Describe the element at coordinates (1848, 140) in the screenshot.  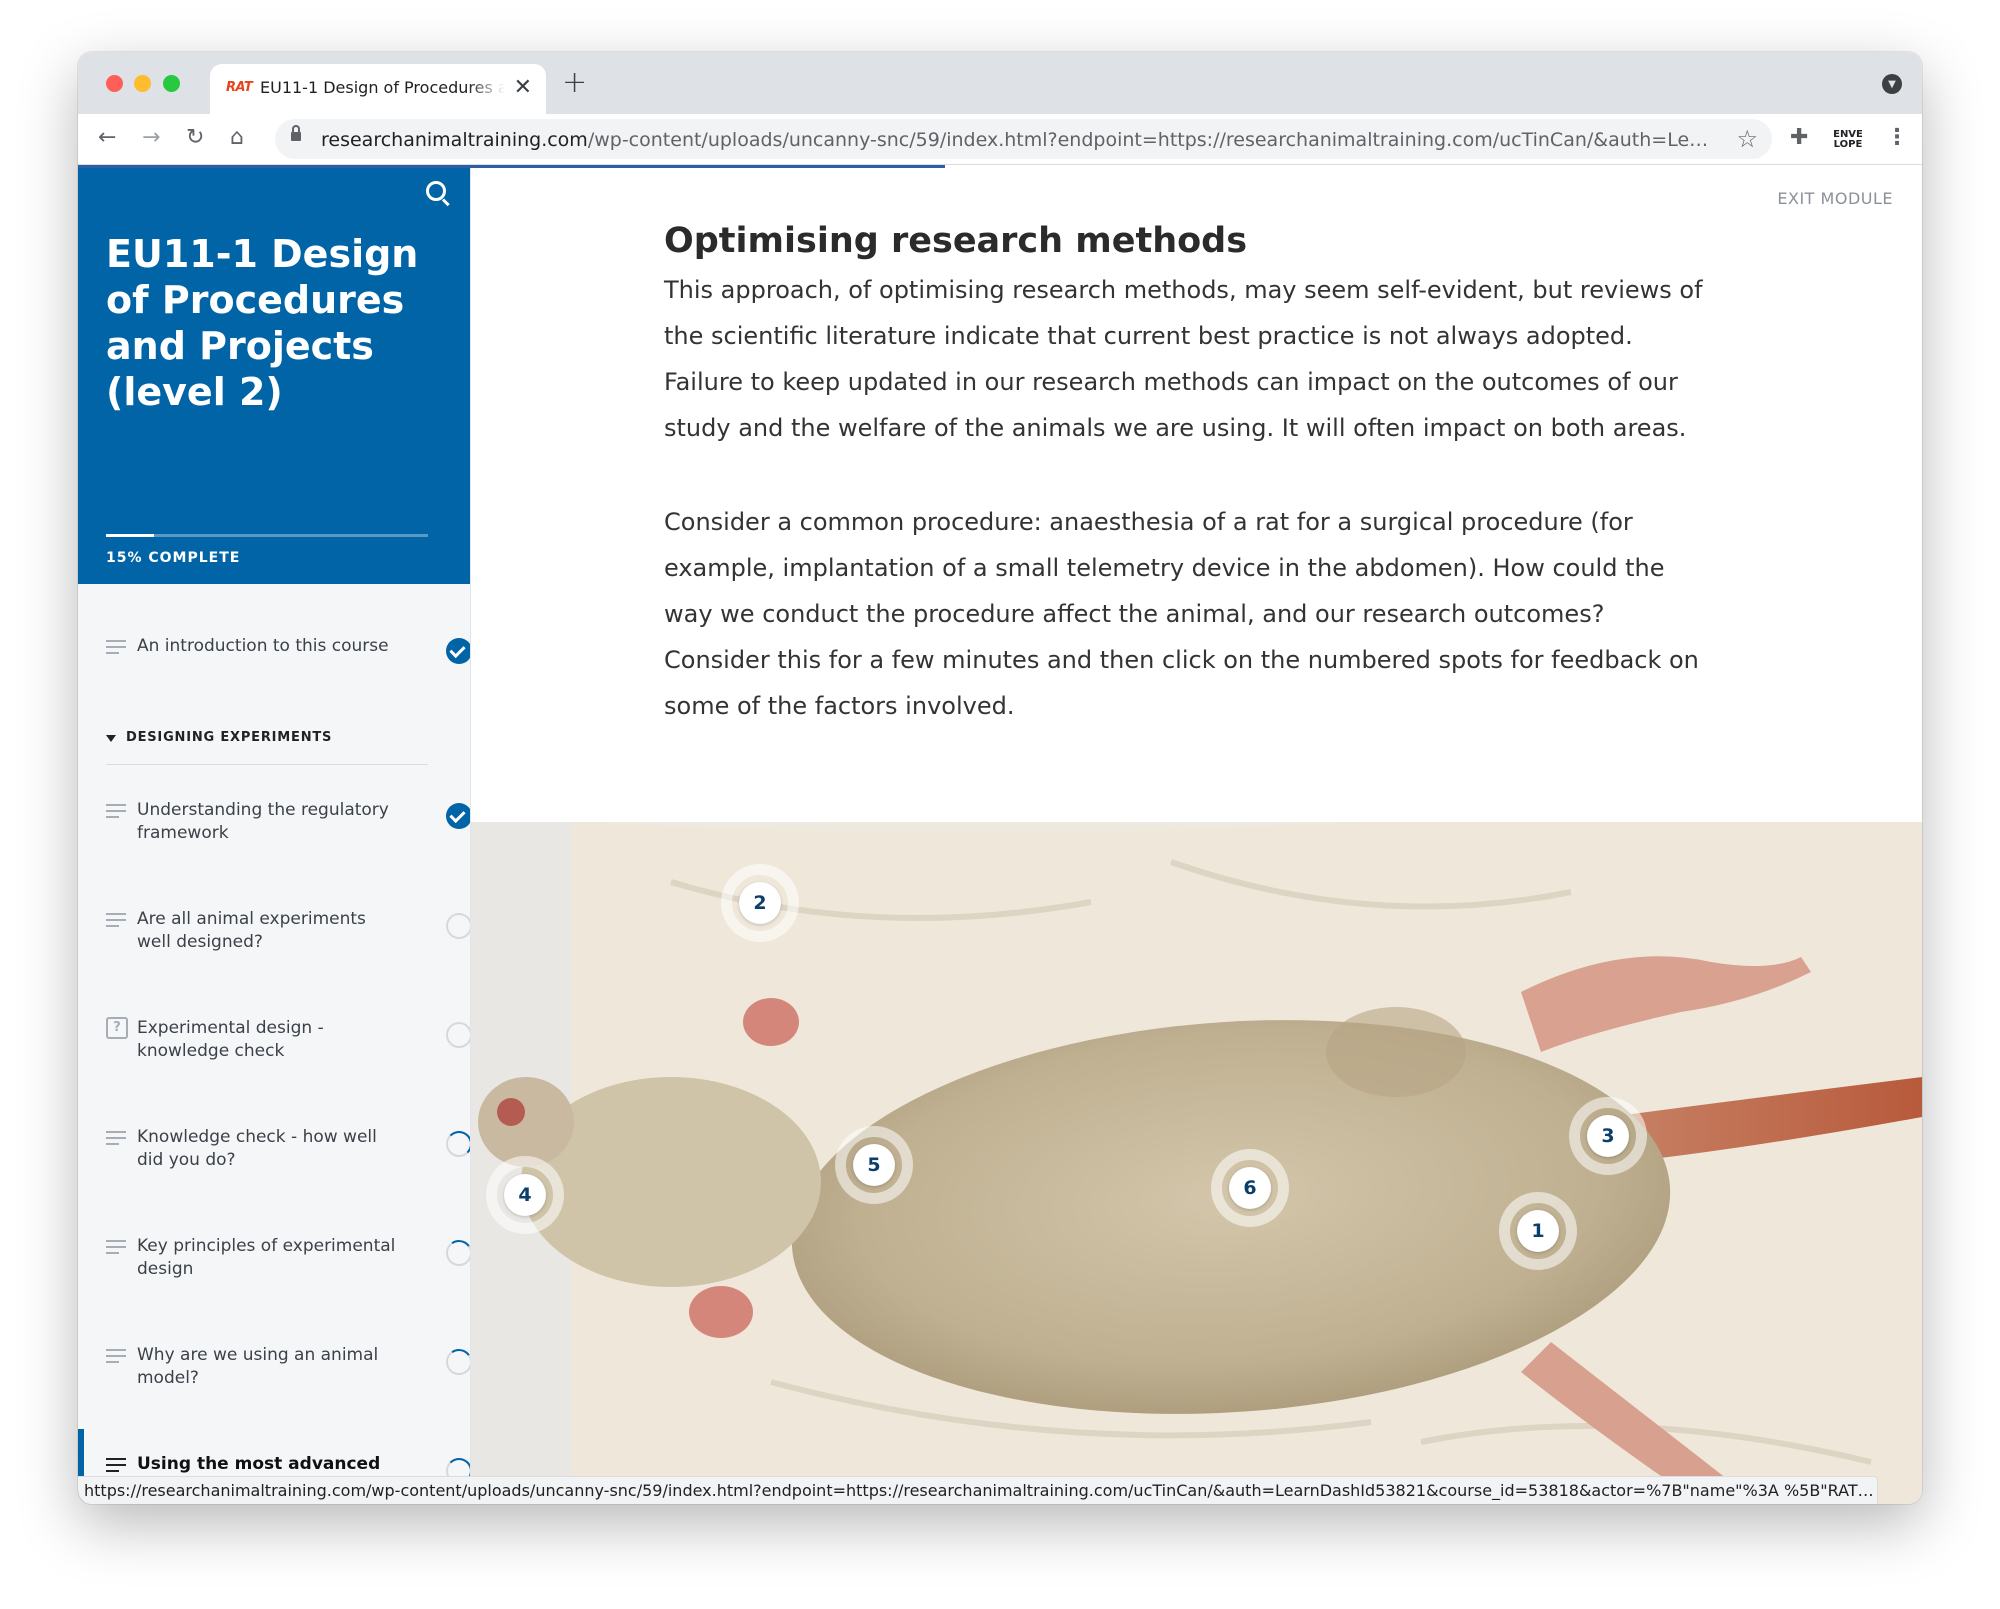
I see `envelope-extension-icon: ENVE LOPE` at that location.